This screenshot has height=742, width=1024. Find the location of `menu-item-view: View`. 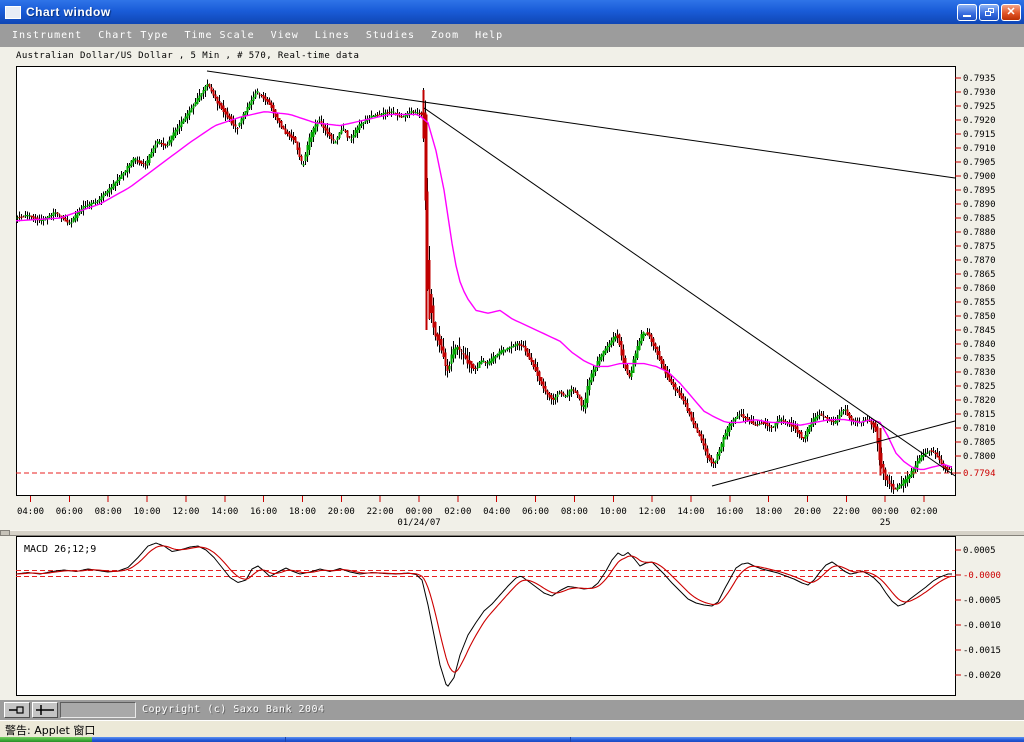

menu-item-view: View is located at coordinates (285, 35).